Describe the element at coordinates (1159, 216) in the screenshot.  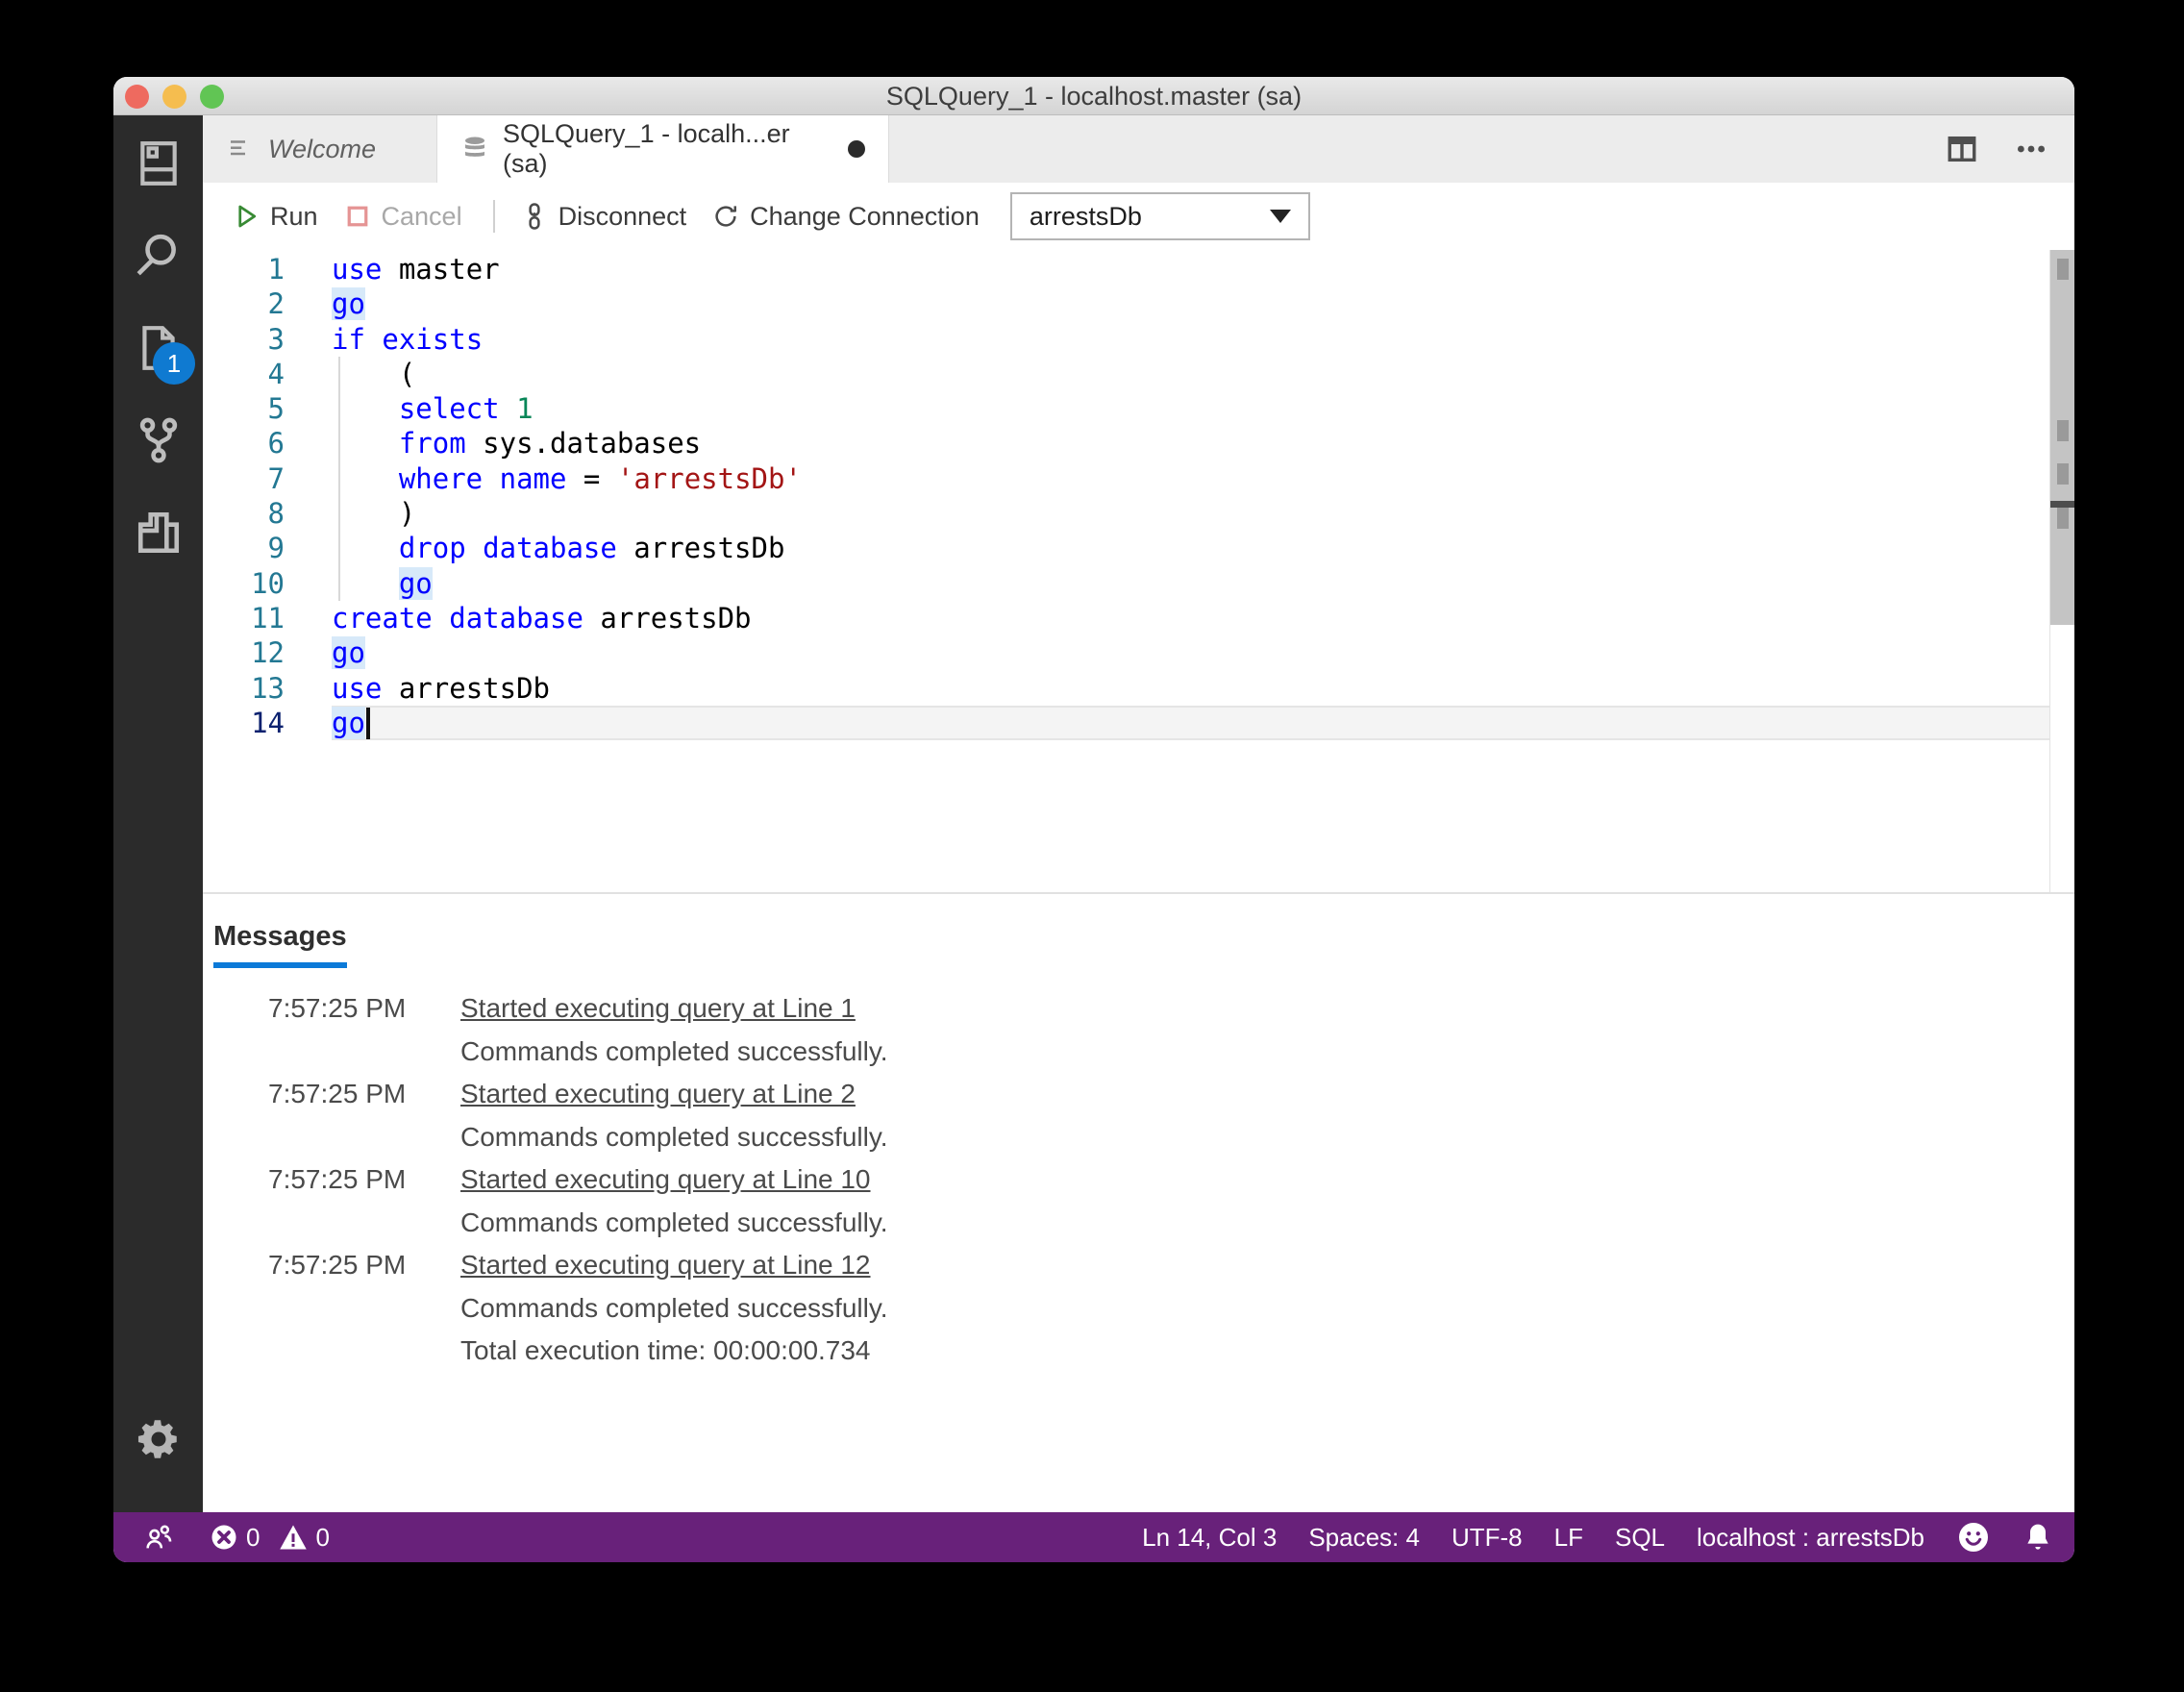
I see `database-dropdown: arrestsDb` at that location.